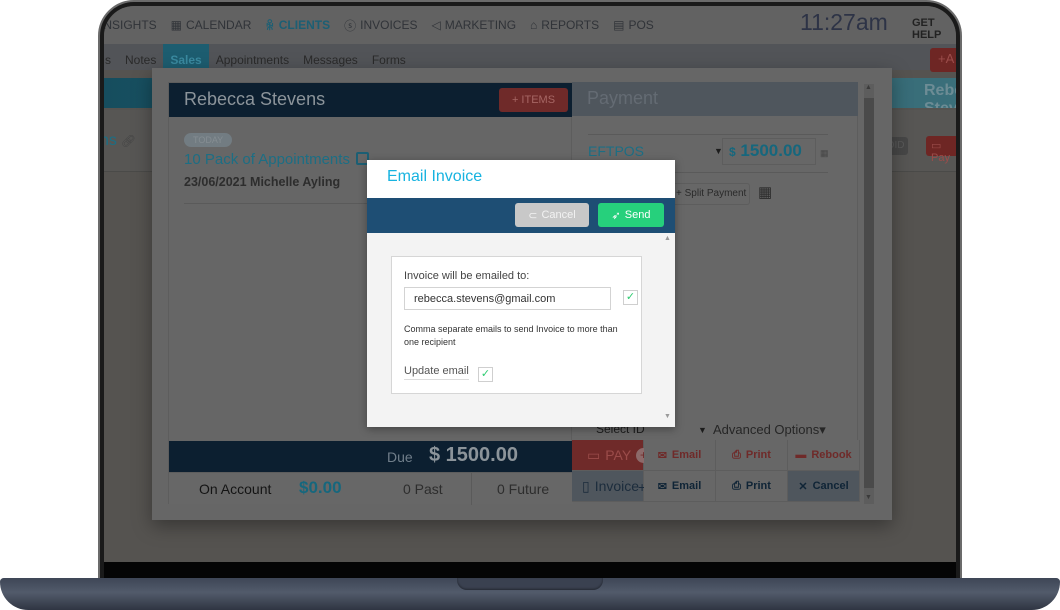  What do you see at coordinates (801, 455) in the screenshot?
I see `card-icon: ▬` at bounding box center [801, 455].